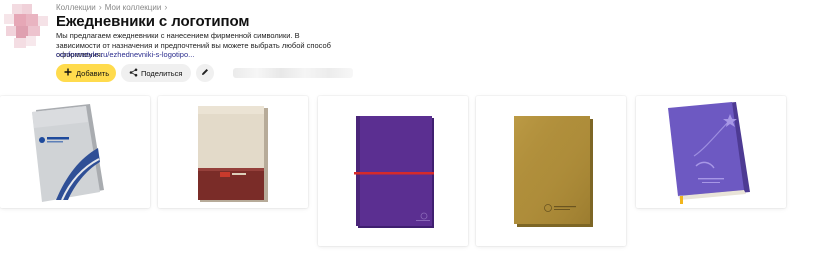 The height and width of the screenshot is (262, 818). Describe the element at coordinates (133, 7) in the screenshot. I see `breadcrumb-my-collections-link: Мои коллекции` at that location.